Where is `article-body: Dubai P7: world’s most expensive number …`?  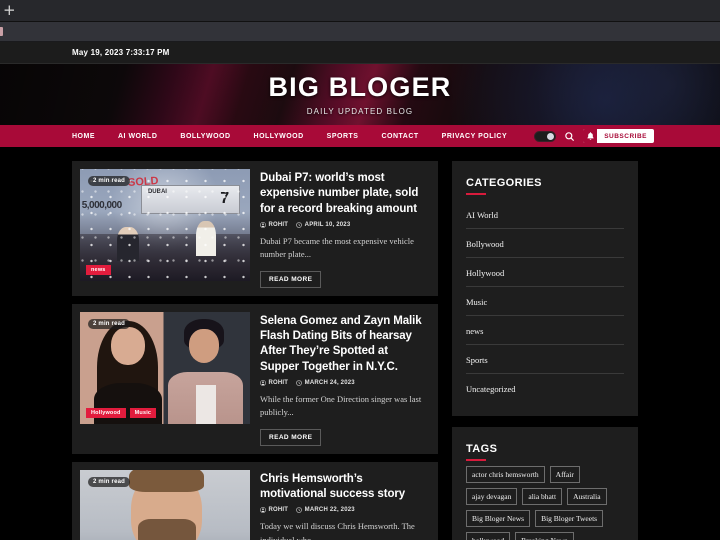 article-body: Dubai P7: world’s most expensive number … is located at coordinates (345, 228).